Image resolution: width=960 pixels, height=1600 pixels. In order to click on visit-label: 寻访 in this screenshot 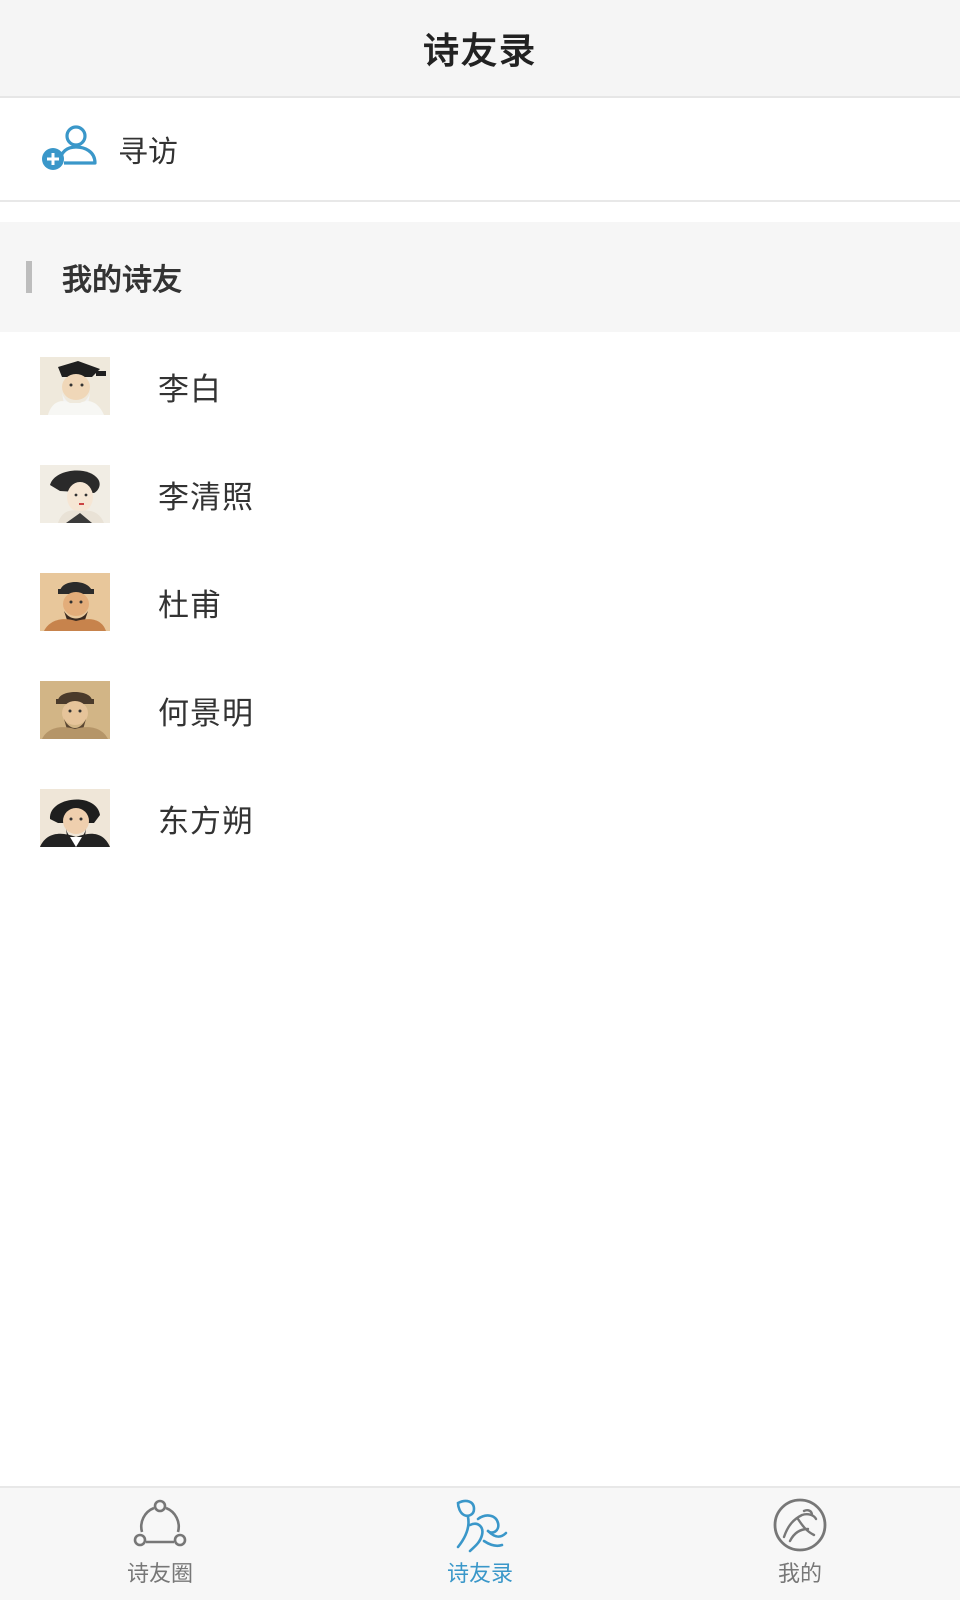, I will do `click(148, 152)`.